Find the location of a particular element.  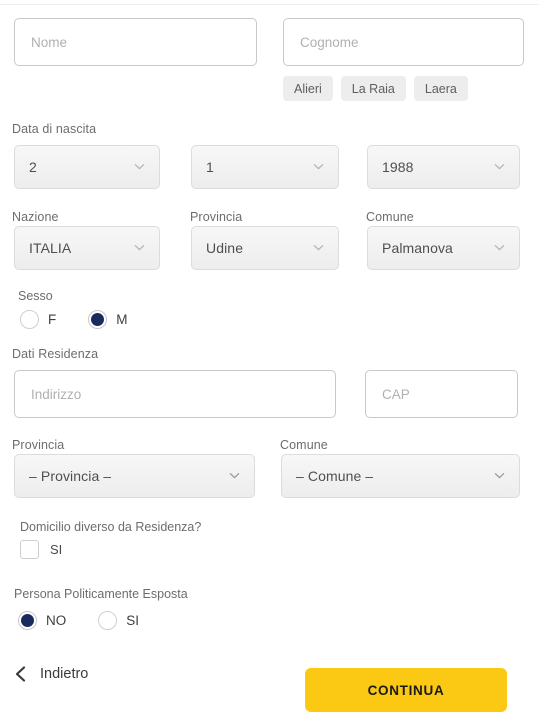

birth-municipality-label: Comune is located at coordinates (390, 217).